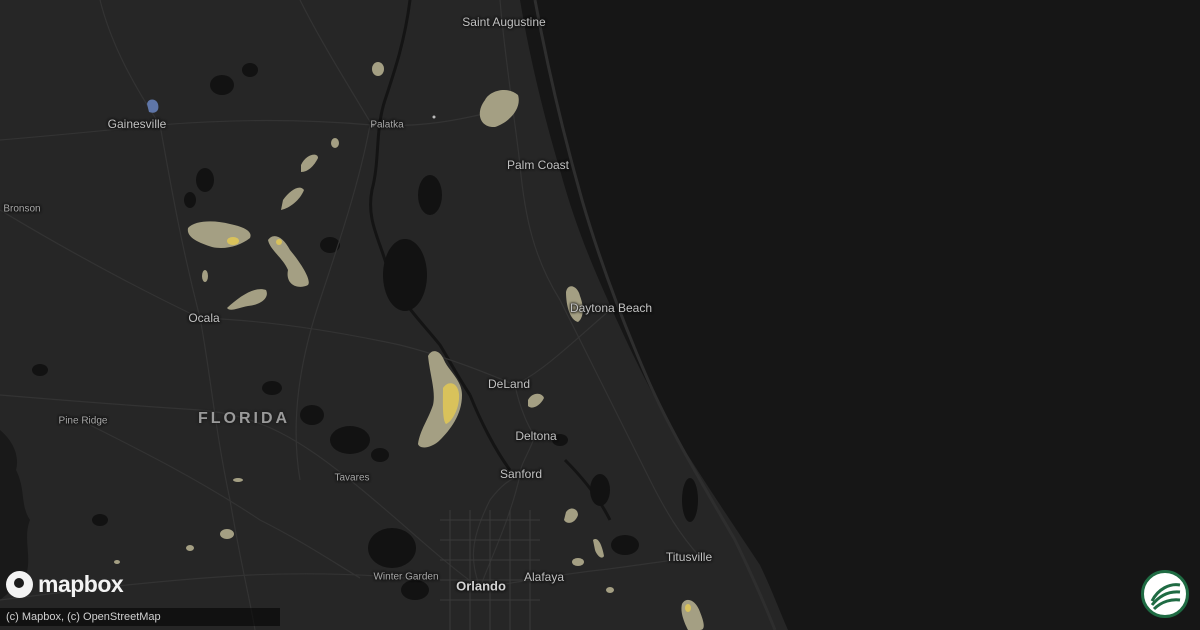 The height and width of the screenshot is (630, 1200). I want to click on place-label-palatka: Palatka, so click(387, 125).